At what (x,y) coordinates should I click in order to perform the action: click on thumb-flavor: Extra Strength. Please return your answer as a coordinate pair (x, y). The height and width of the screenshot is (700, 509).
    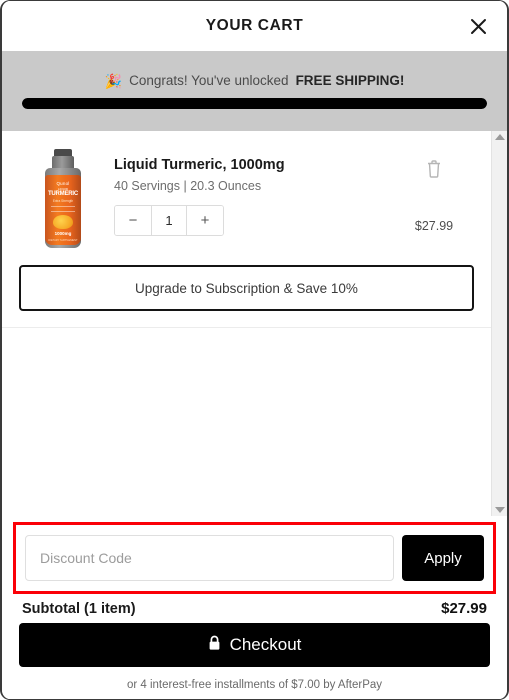
    Looking at the image, I should click on (63, 201).